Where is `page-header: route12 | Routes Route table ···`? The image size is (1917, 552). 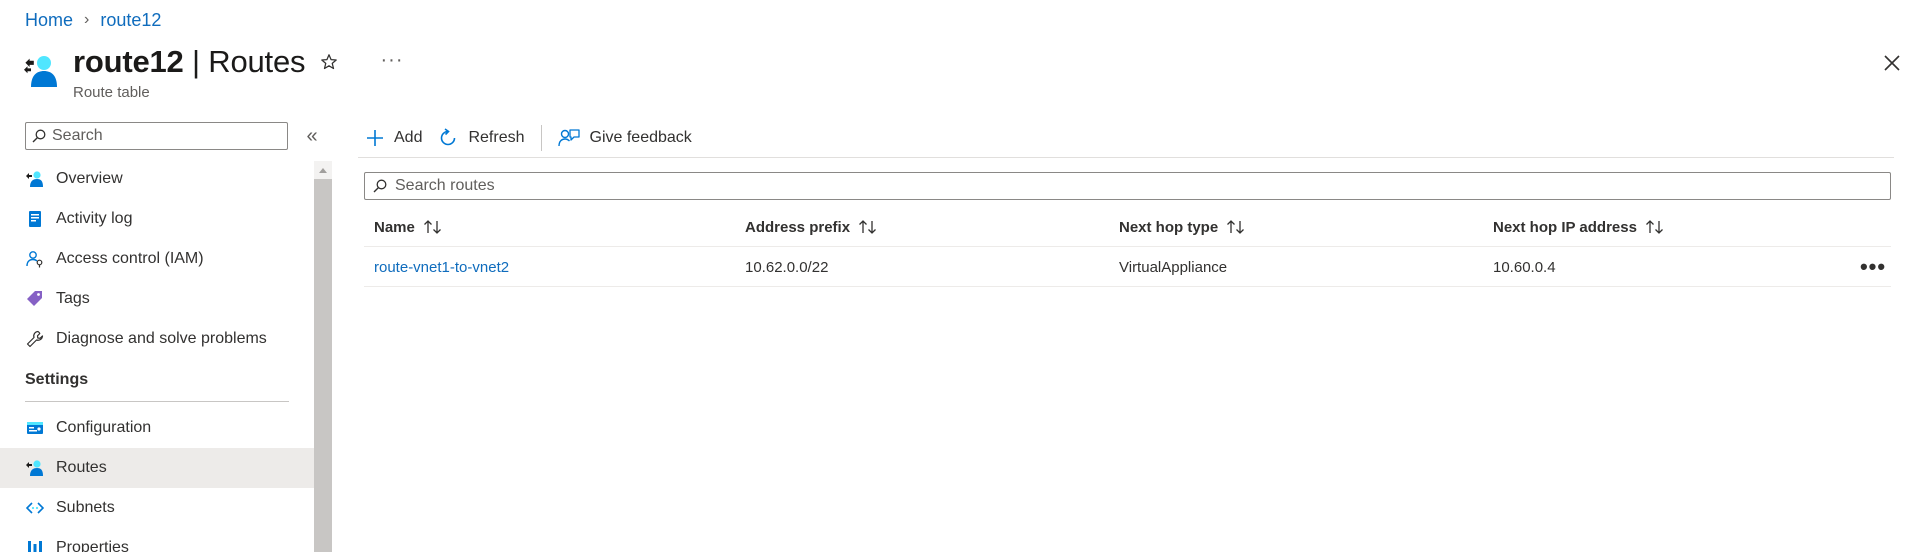 page-header: route12 | Routes Route table ··· is located at coordinates (969, 74).